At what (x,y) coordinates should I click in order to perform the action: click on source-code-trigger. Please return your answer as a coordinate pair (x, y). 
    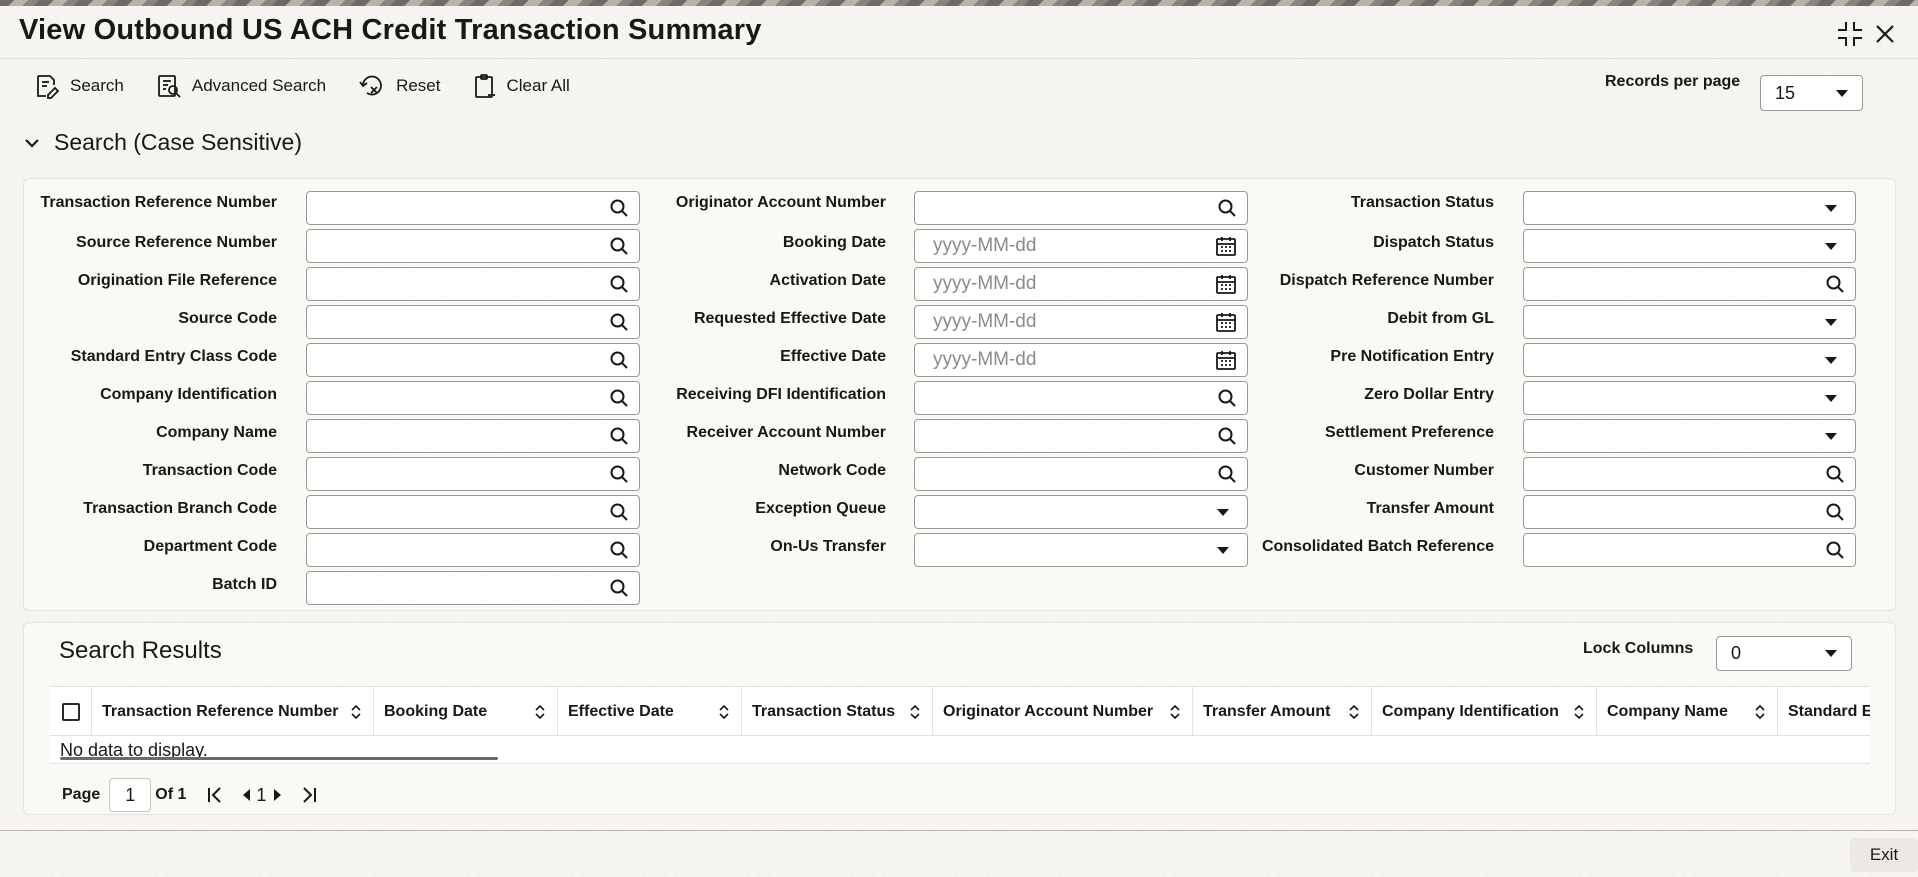
    Looking at the image, I should click on (619, 322).